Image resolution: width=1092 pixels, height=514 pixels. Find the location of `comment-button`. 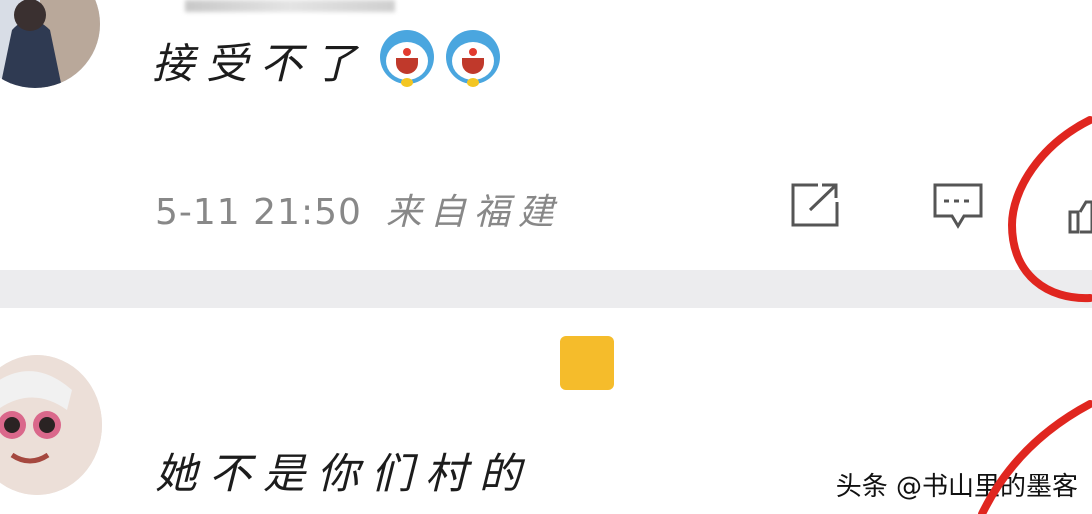

comment-button is located at coordinates (958, 207).